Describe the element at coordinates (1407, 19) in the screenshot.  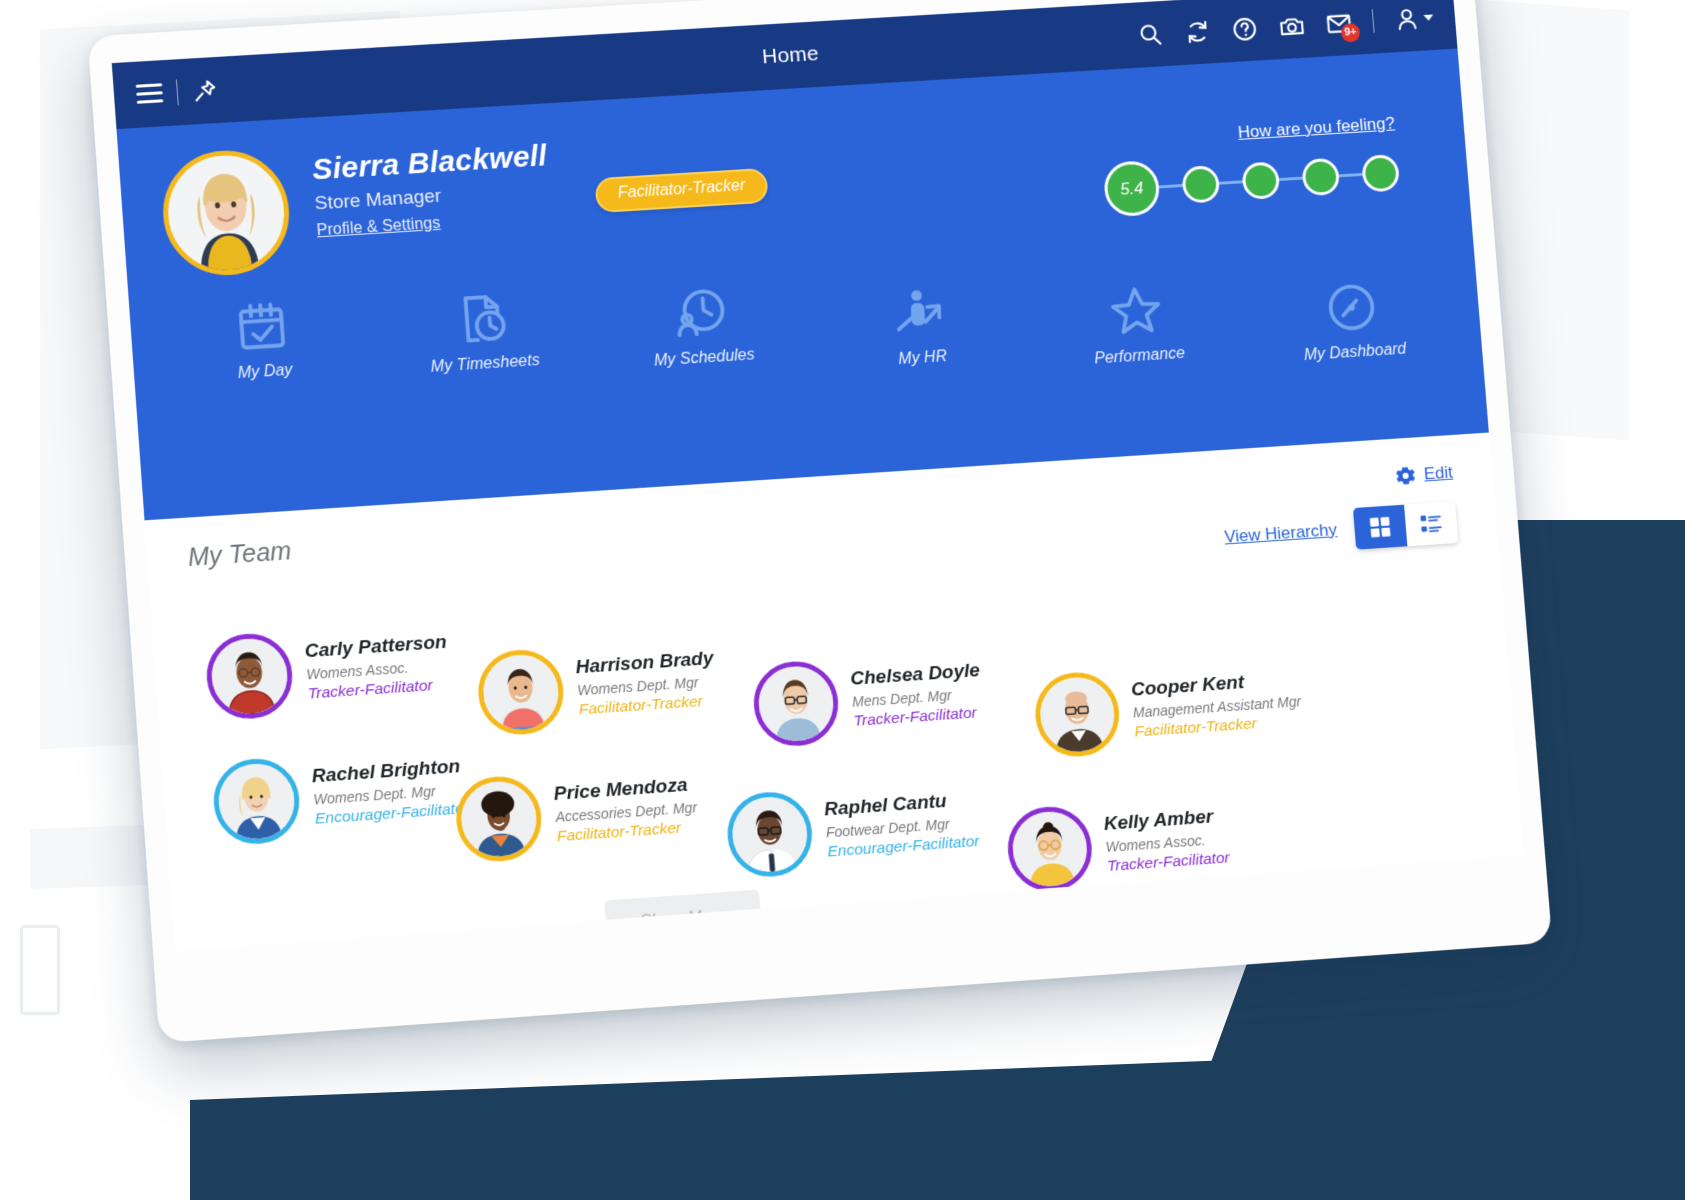
I see `user-icon` at that location.